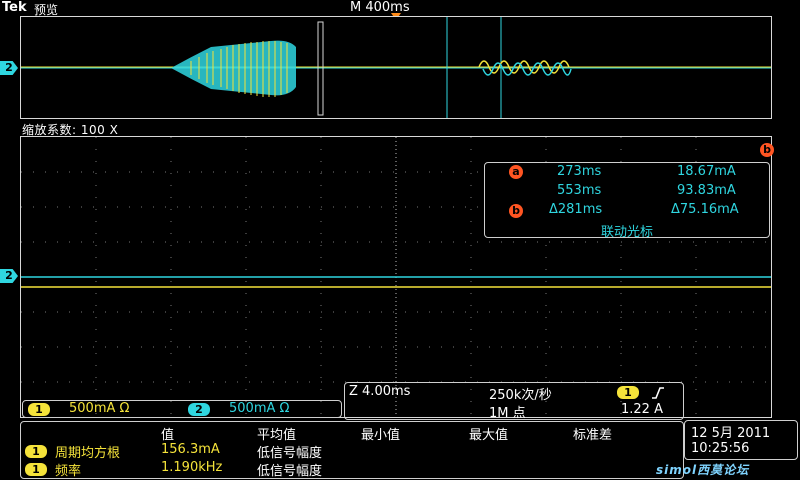 This screenshot has height=480, width=800. What do you see at coordinates (720, 448) in the screenshot?
I see `time-readout: 10:25:56` at bounding box center [720, 448].